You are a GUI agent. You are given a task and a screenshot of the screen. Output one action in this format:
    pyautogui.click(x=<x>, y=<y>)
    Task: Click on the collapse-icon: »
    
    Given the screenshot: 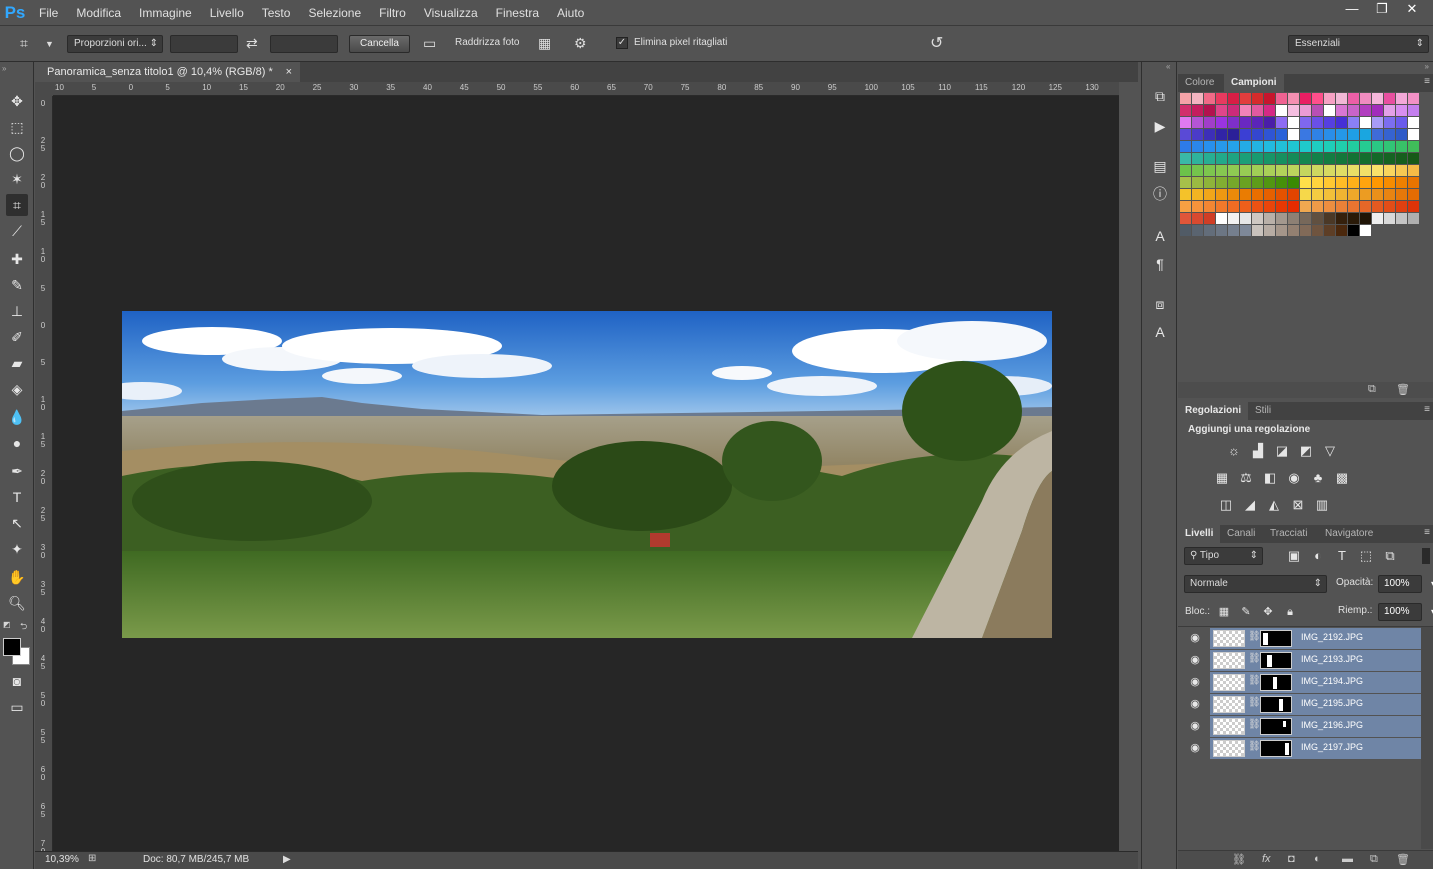 What is the action you would take?
    pyautogui.click(x=1427, y=66)
    